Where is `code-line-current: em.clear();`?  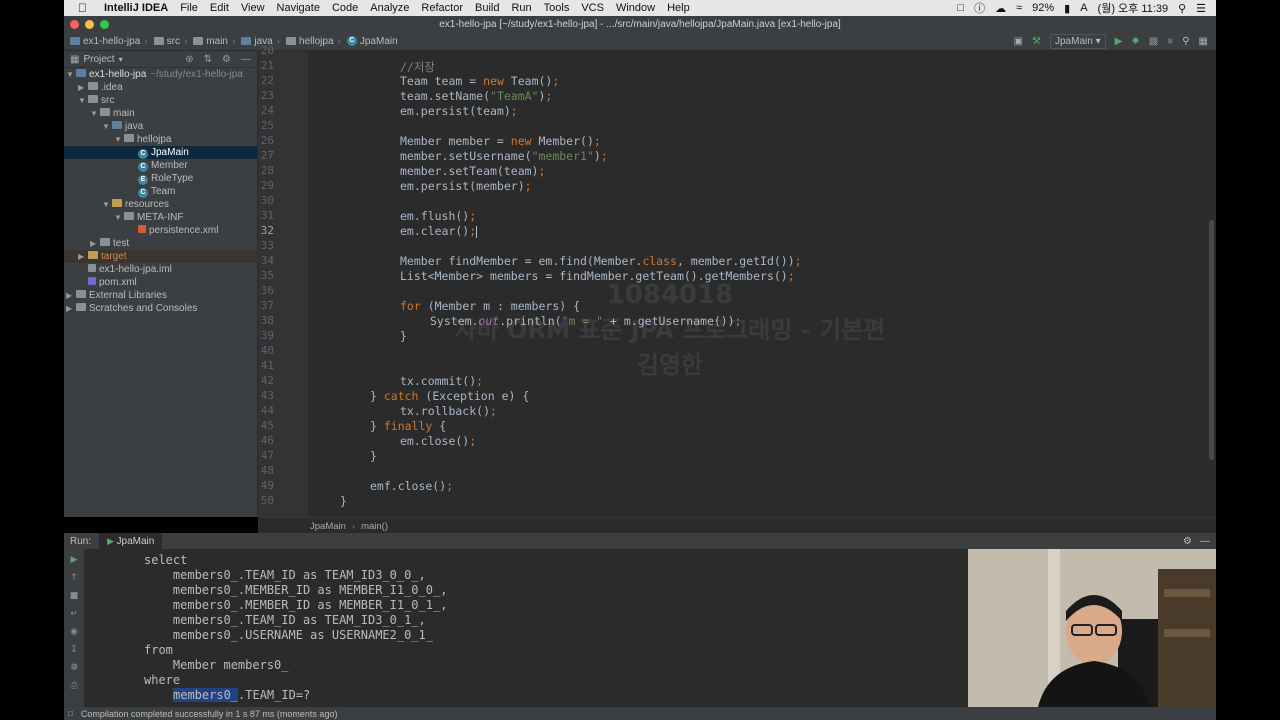 code-line-current: em.clear(); is located at coordinates (439, 231).